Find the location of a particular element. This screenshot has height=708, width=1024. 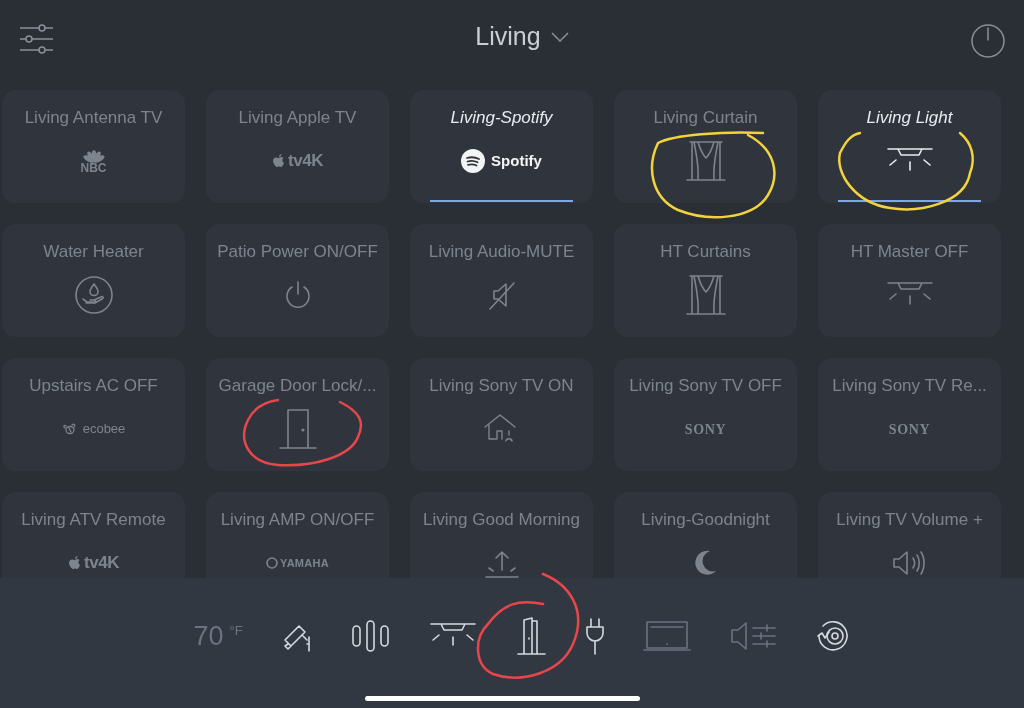

scene-tile: HT Curtains is located at coordinates (705, 280).